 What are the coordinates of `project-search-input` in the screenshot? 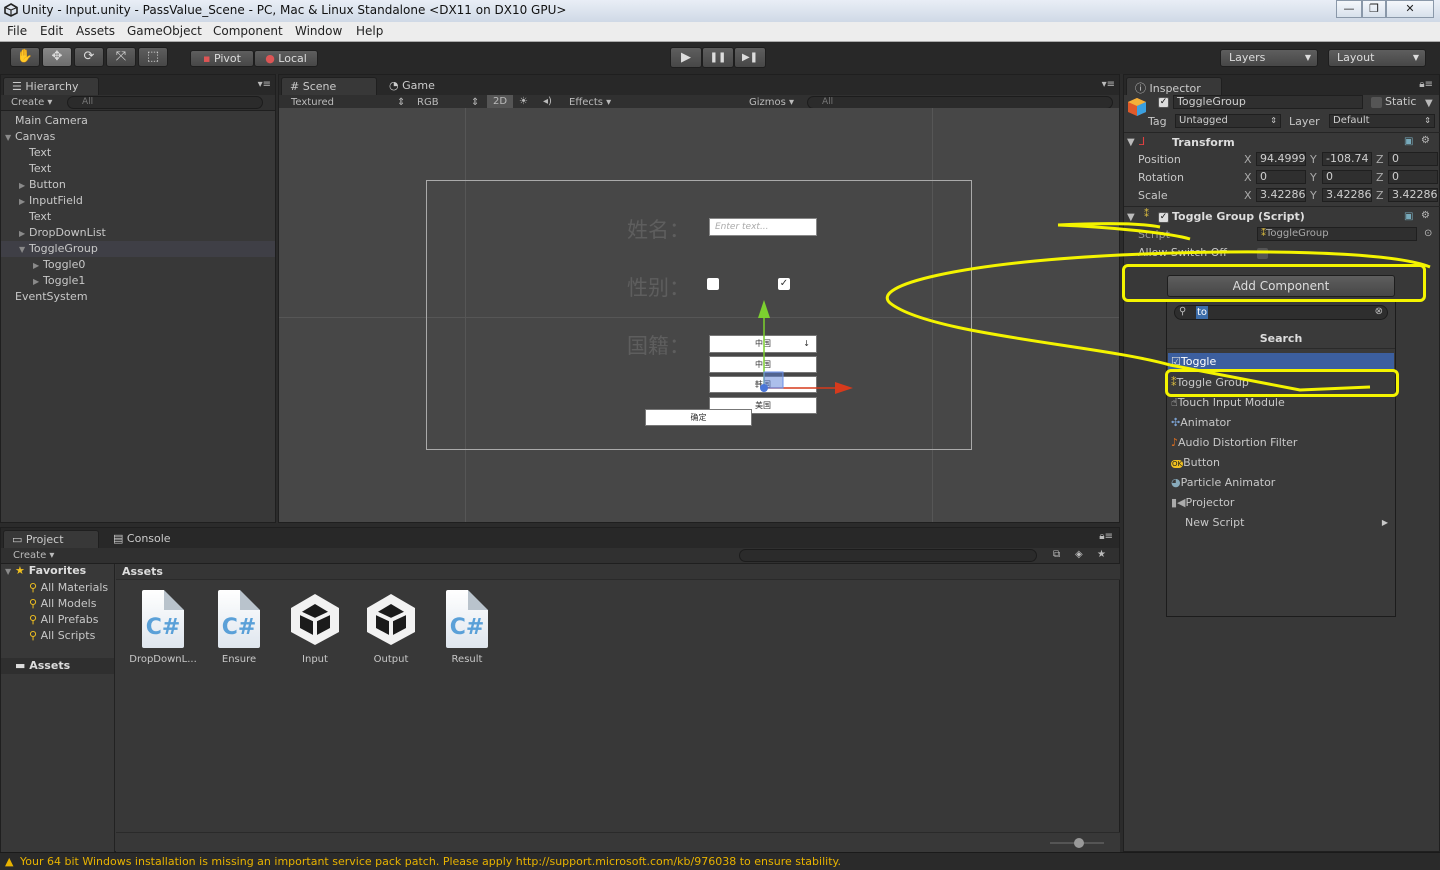 It's located at (888, 555).